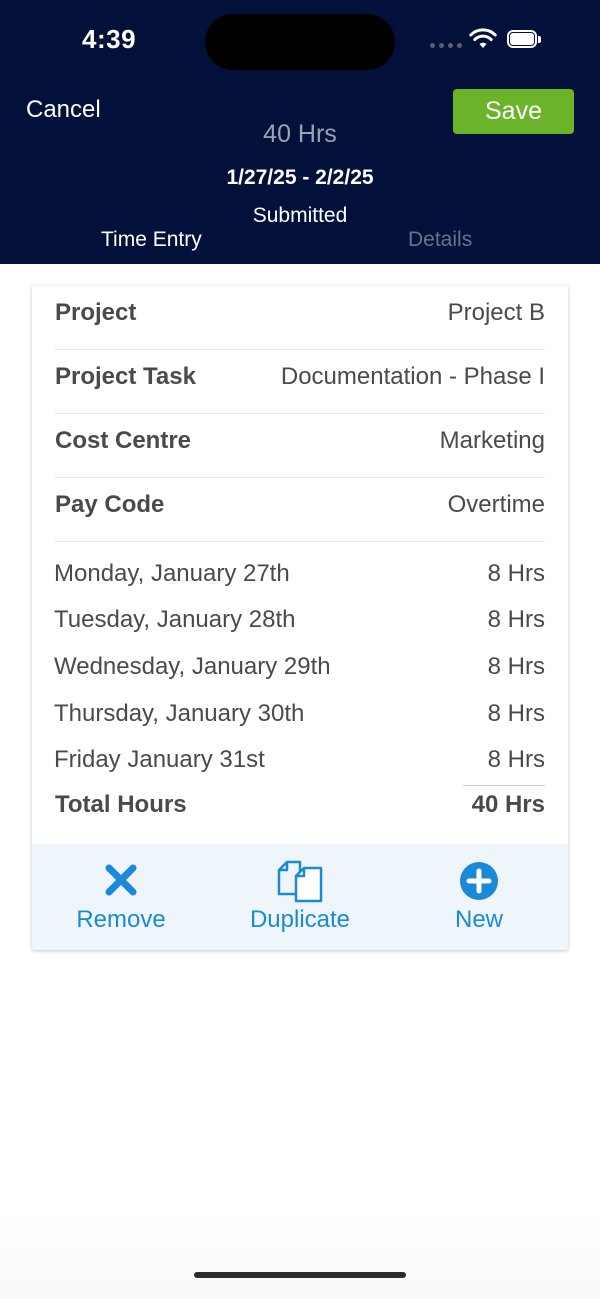 The width and height of the screenshot is (600, 1299). I want to click on total-divider, so click(504, 785).